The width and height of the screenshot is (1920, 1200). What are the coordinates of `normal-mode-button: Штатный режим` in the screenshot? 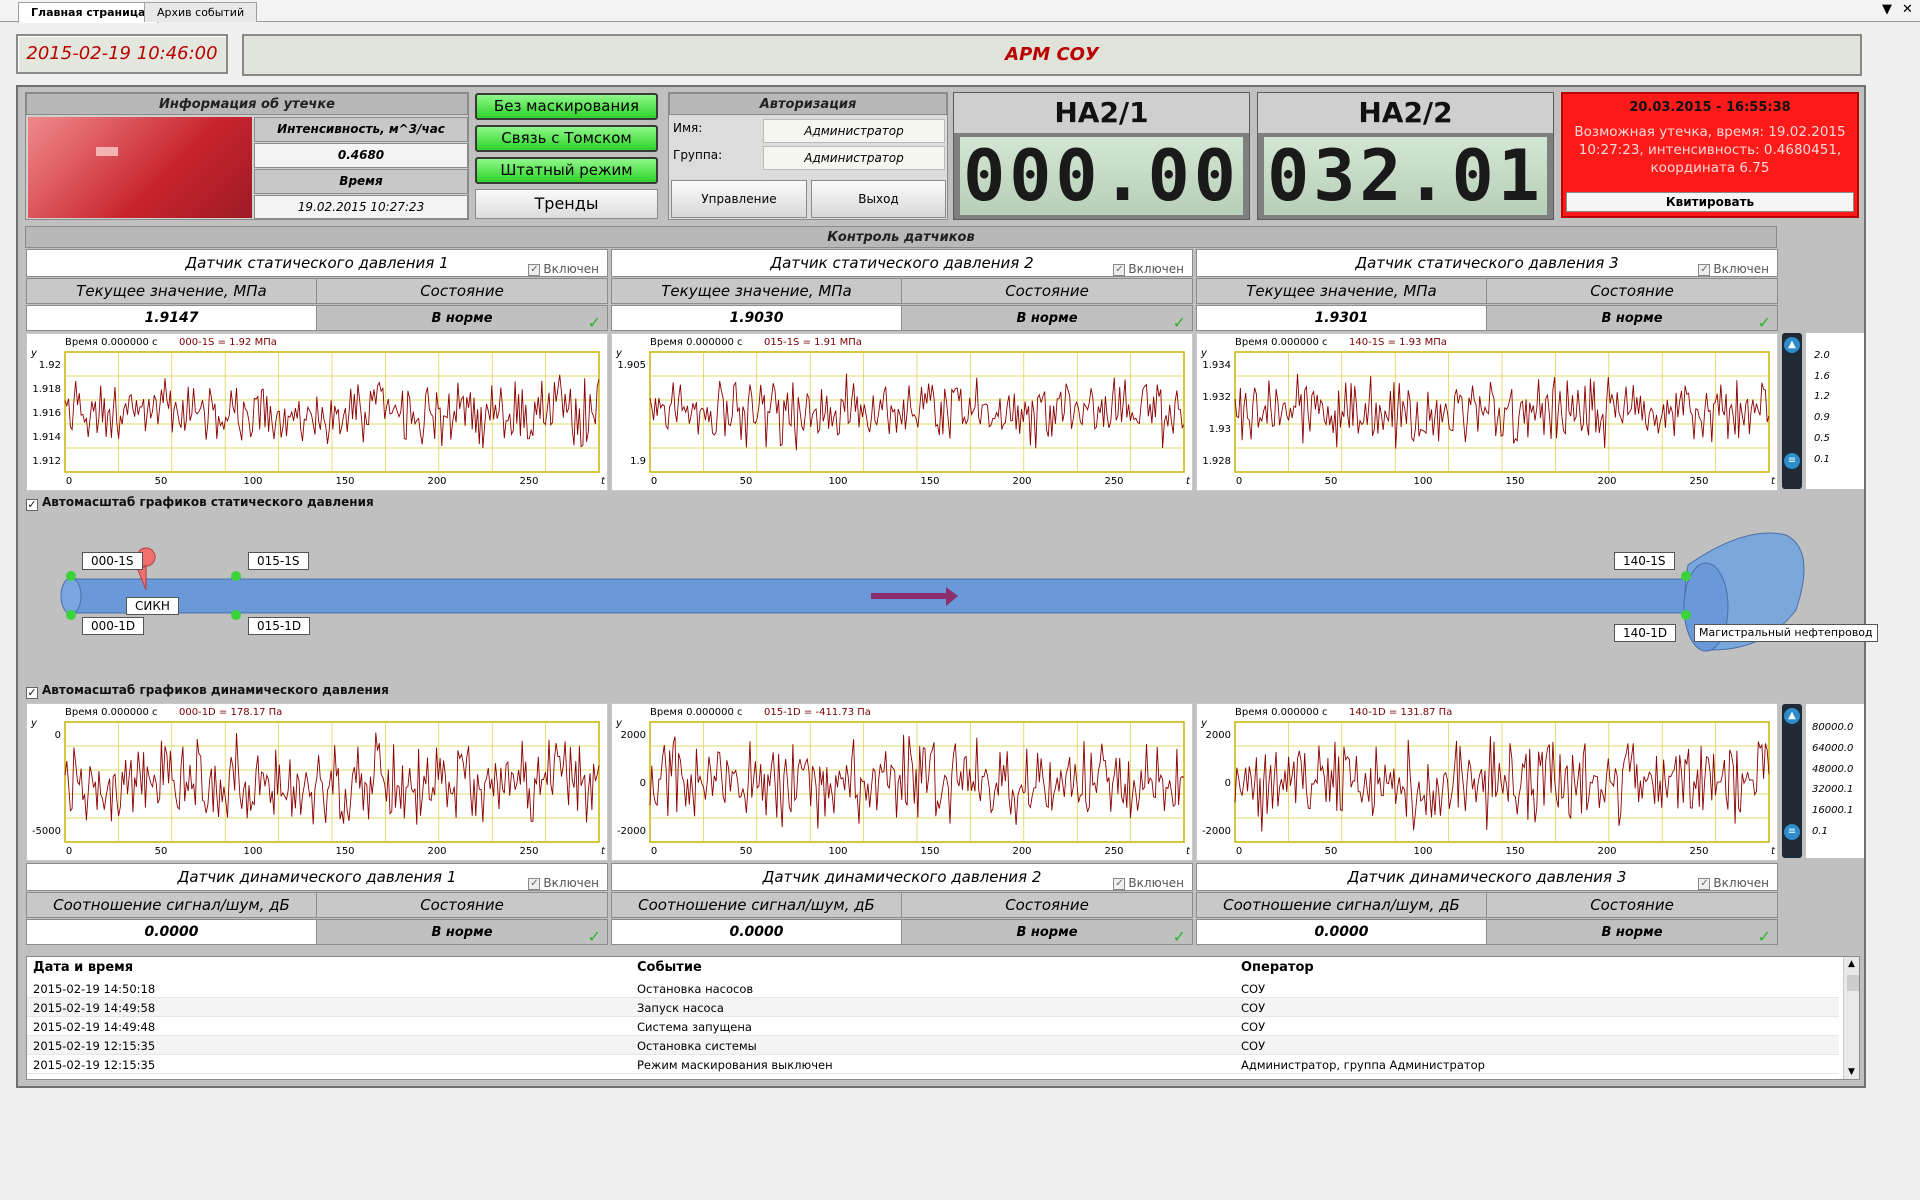 It's located at (566, 170).